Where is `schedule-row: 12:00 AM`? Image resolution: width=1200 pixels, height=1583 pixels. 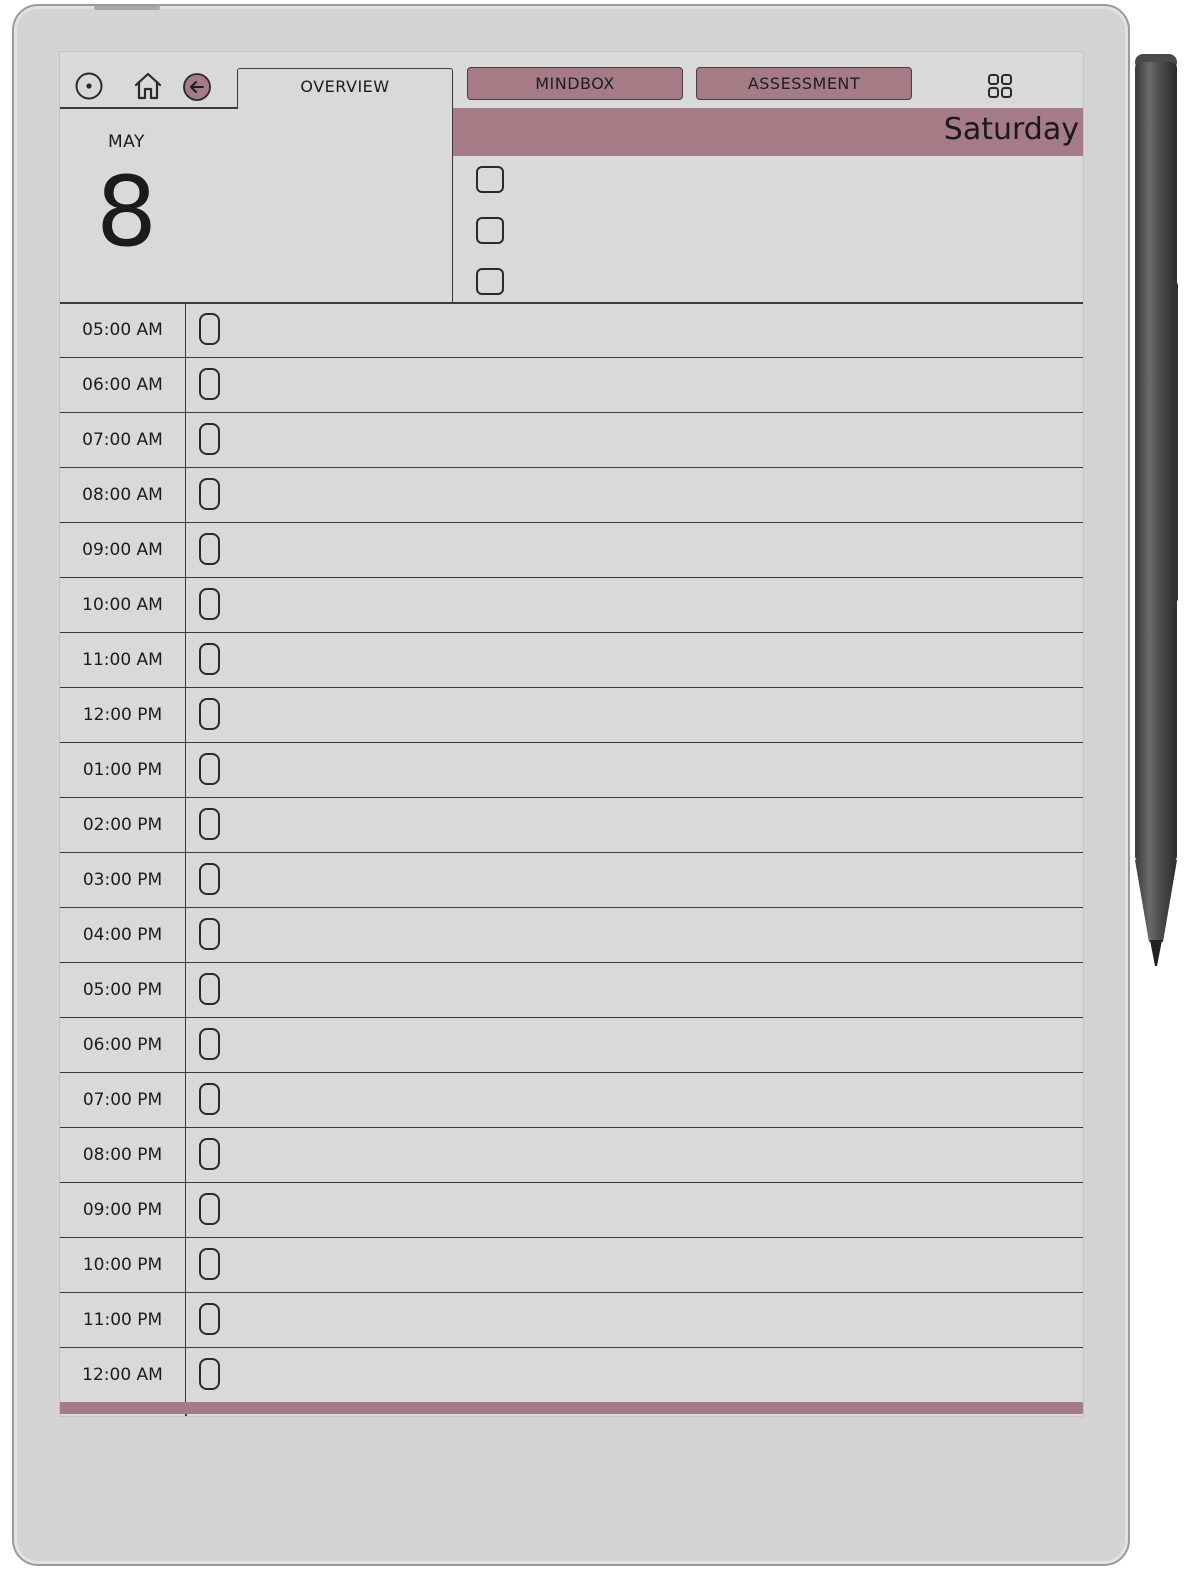 schedule-row: 12:00 AM is located at coordinates (571, 1375).